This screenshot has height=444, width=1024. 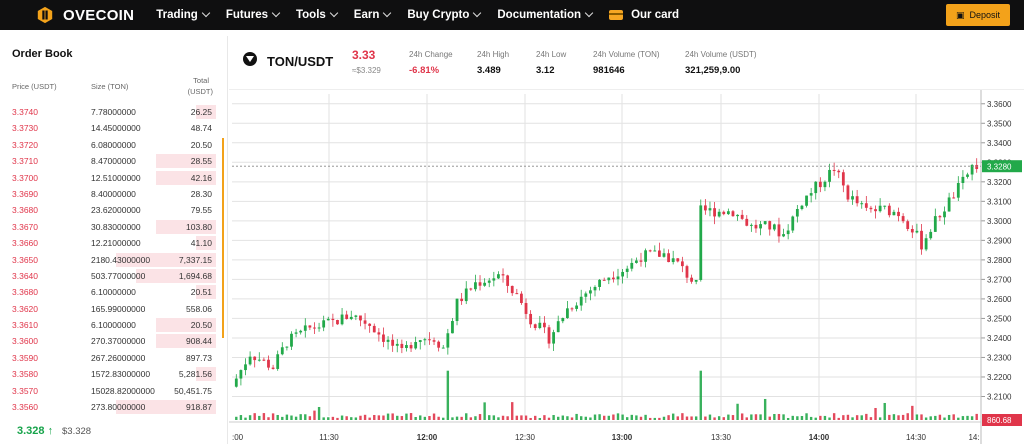 I want to click on pair-name: TON/USDT, so click(x=300, y=61).